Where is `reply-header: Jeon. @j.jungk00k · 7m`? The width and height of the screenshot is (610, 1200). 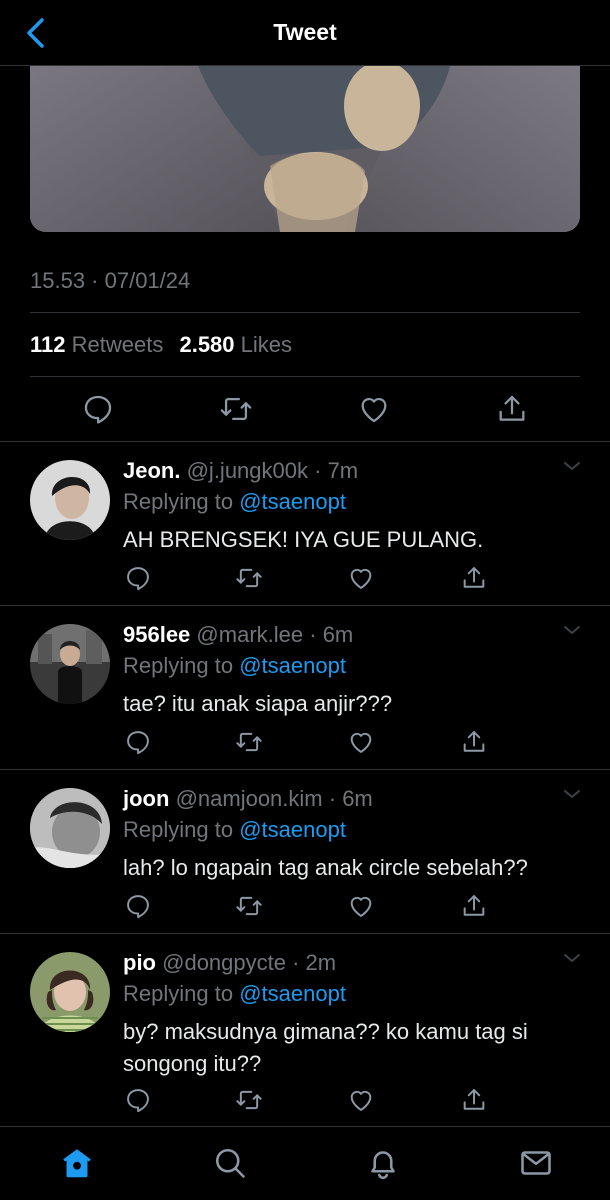 reply-header: Jeon. @j.jungk00k · 7m is located at coordinates (240, 471).